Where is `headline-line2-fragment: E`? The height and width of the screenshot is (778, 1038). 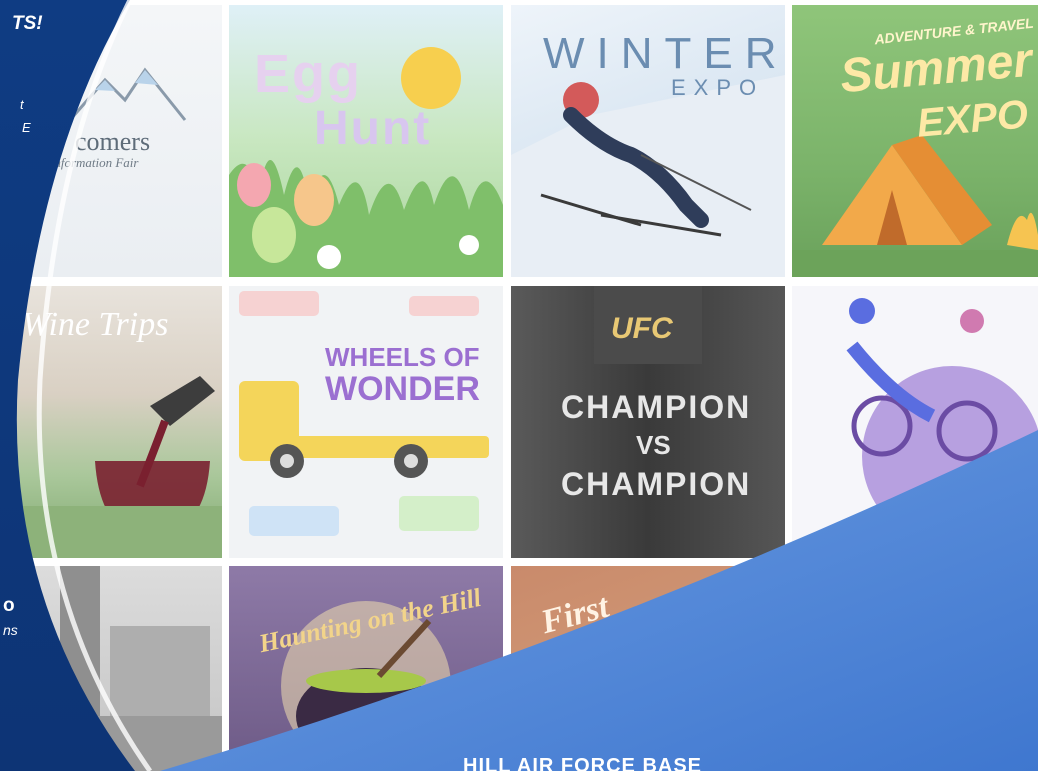
headline-line2-fragment: E is located at coordinates (26, 127).